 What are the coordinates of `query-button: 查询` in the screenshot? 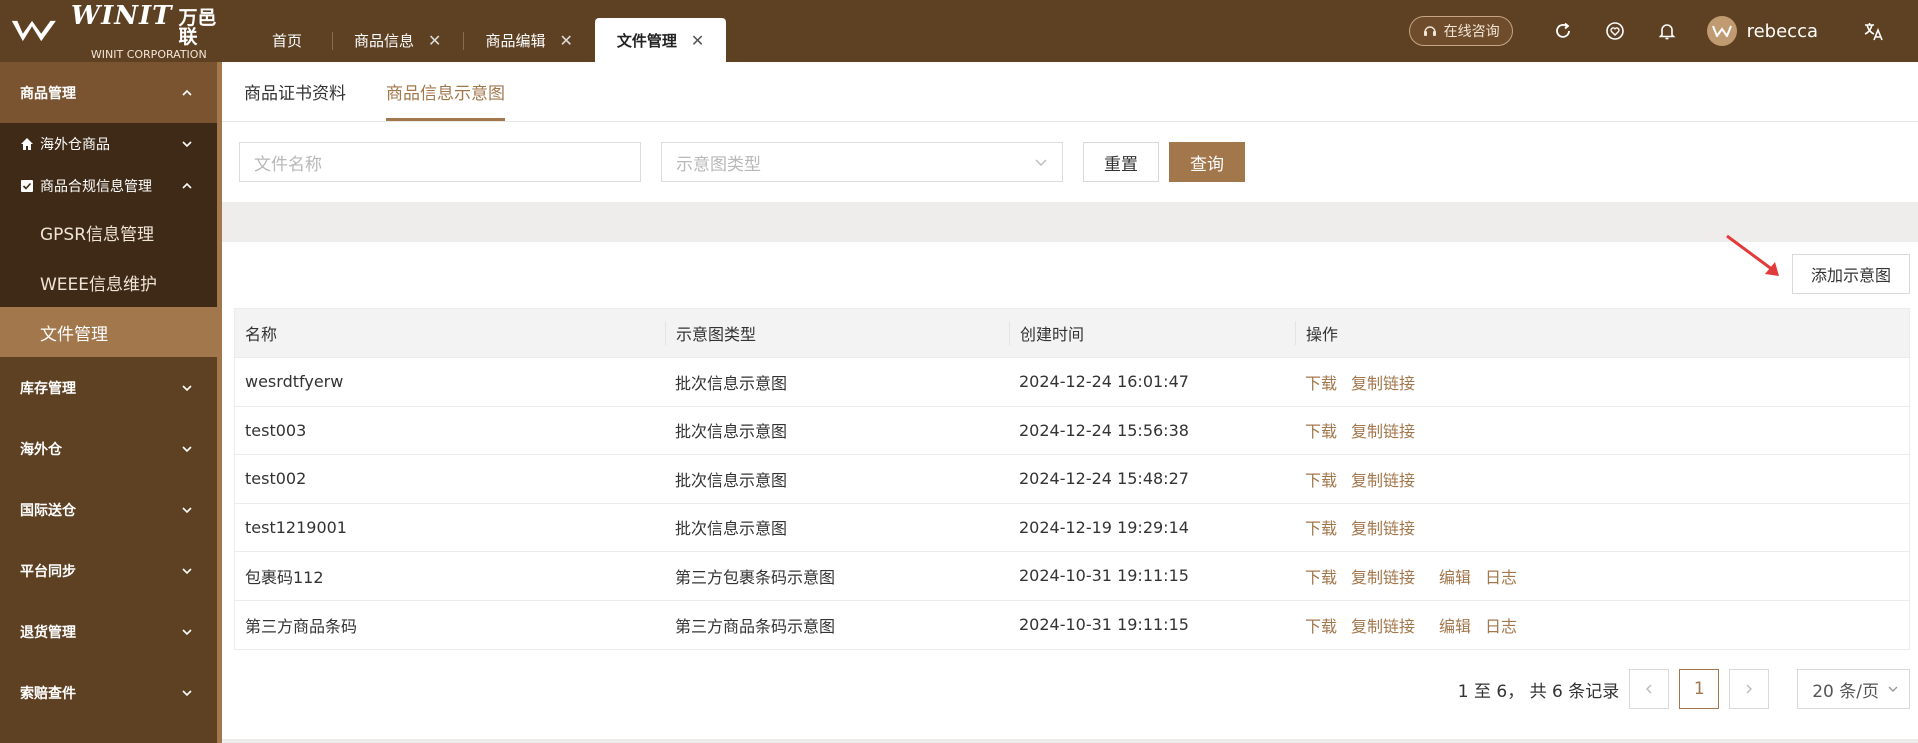 It's located at (1207, 162).